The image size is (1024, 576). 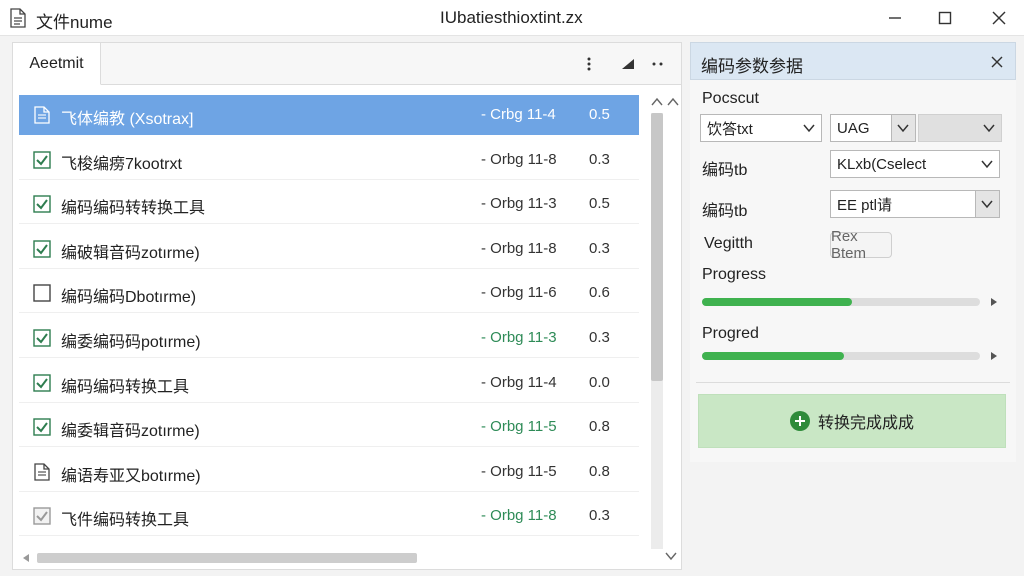 I want to click on source-file-value: 饮答txt, so click(x=730, y=129).